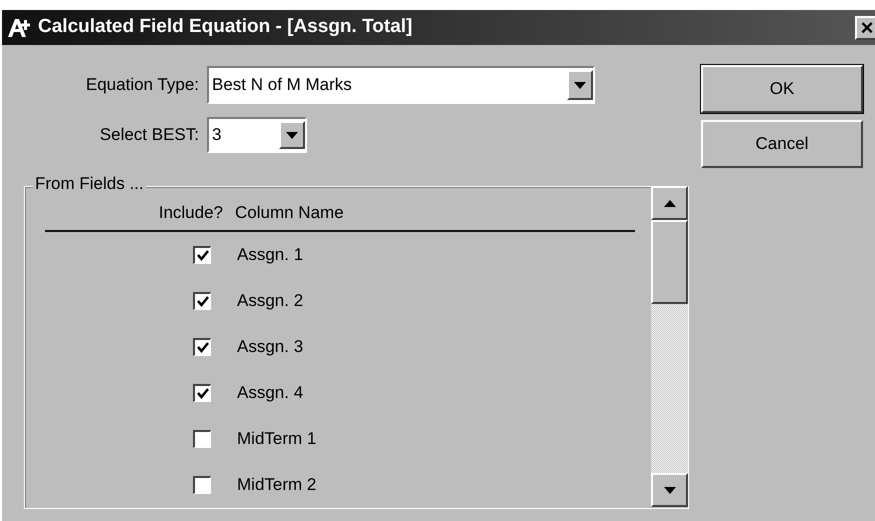  What do you see at coordinates (782, 89) in the screenshot?
I see `ok-button: OK` at bounding box center [782, 89].